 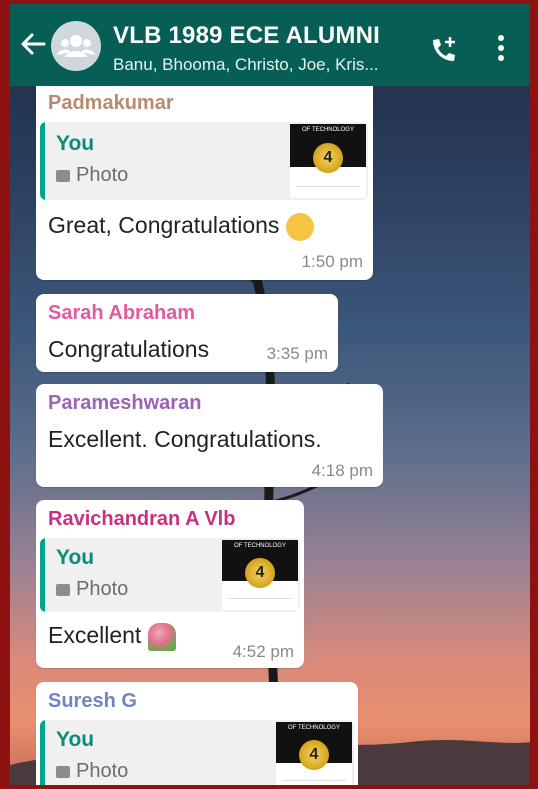 I want to click on message-text: Excellent, so click(x=112, y=636).